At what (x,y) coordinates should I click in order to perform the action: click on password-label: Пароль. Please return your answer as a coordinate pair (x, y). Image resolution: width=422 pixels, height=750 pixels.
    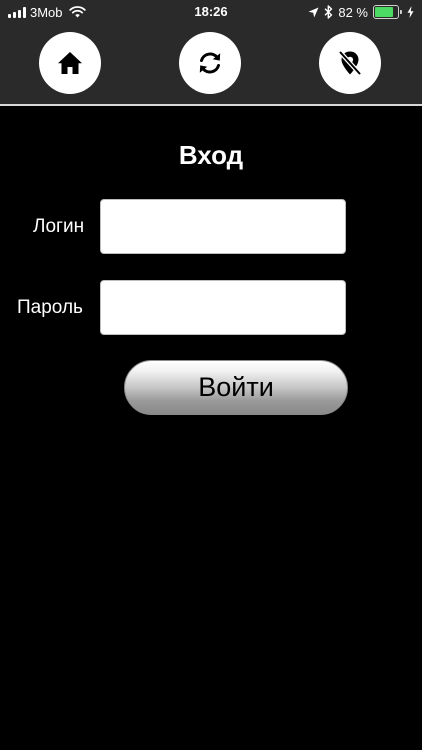
    Looking at the image, I should click on (50, 307).